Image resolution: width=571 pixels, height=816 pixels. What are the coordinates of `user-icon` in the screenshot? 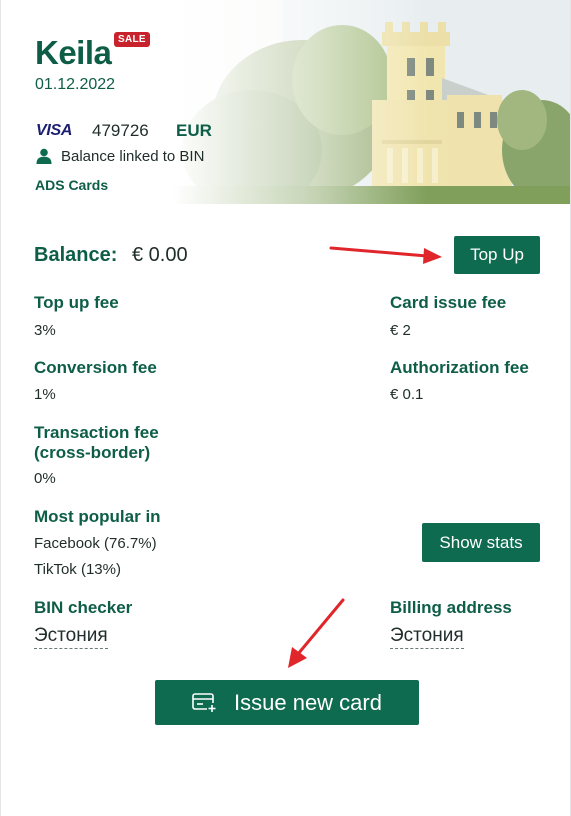 It's located at (44, 156).